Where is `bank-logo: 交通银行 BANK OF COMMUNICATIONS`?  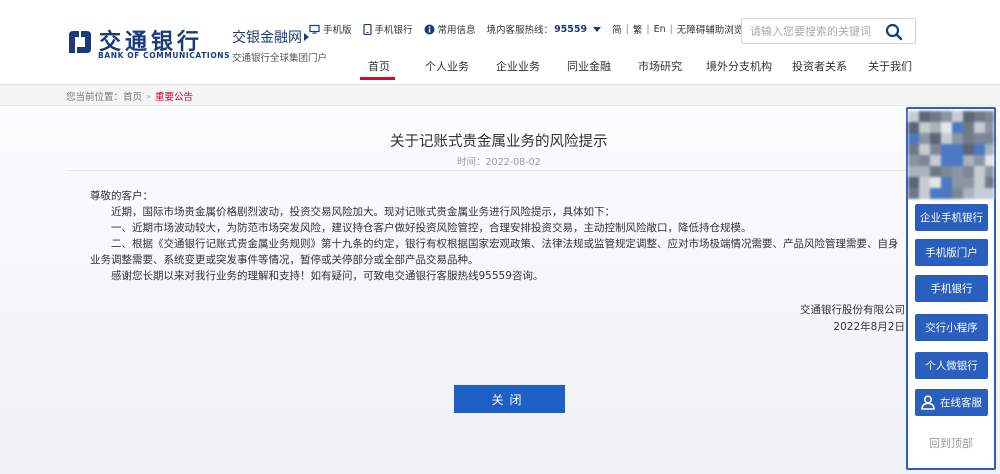 bank-logo: 交通银行 BANK OF COMMUNICATIONS is located at coordinates (147, 43).